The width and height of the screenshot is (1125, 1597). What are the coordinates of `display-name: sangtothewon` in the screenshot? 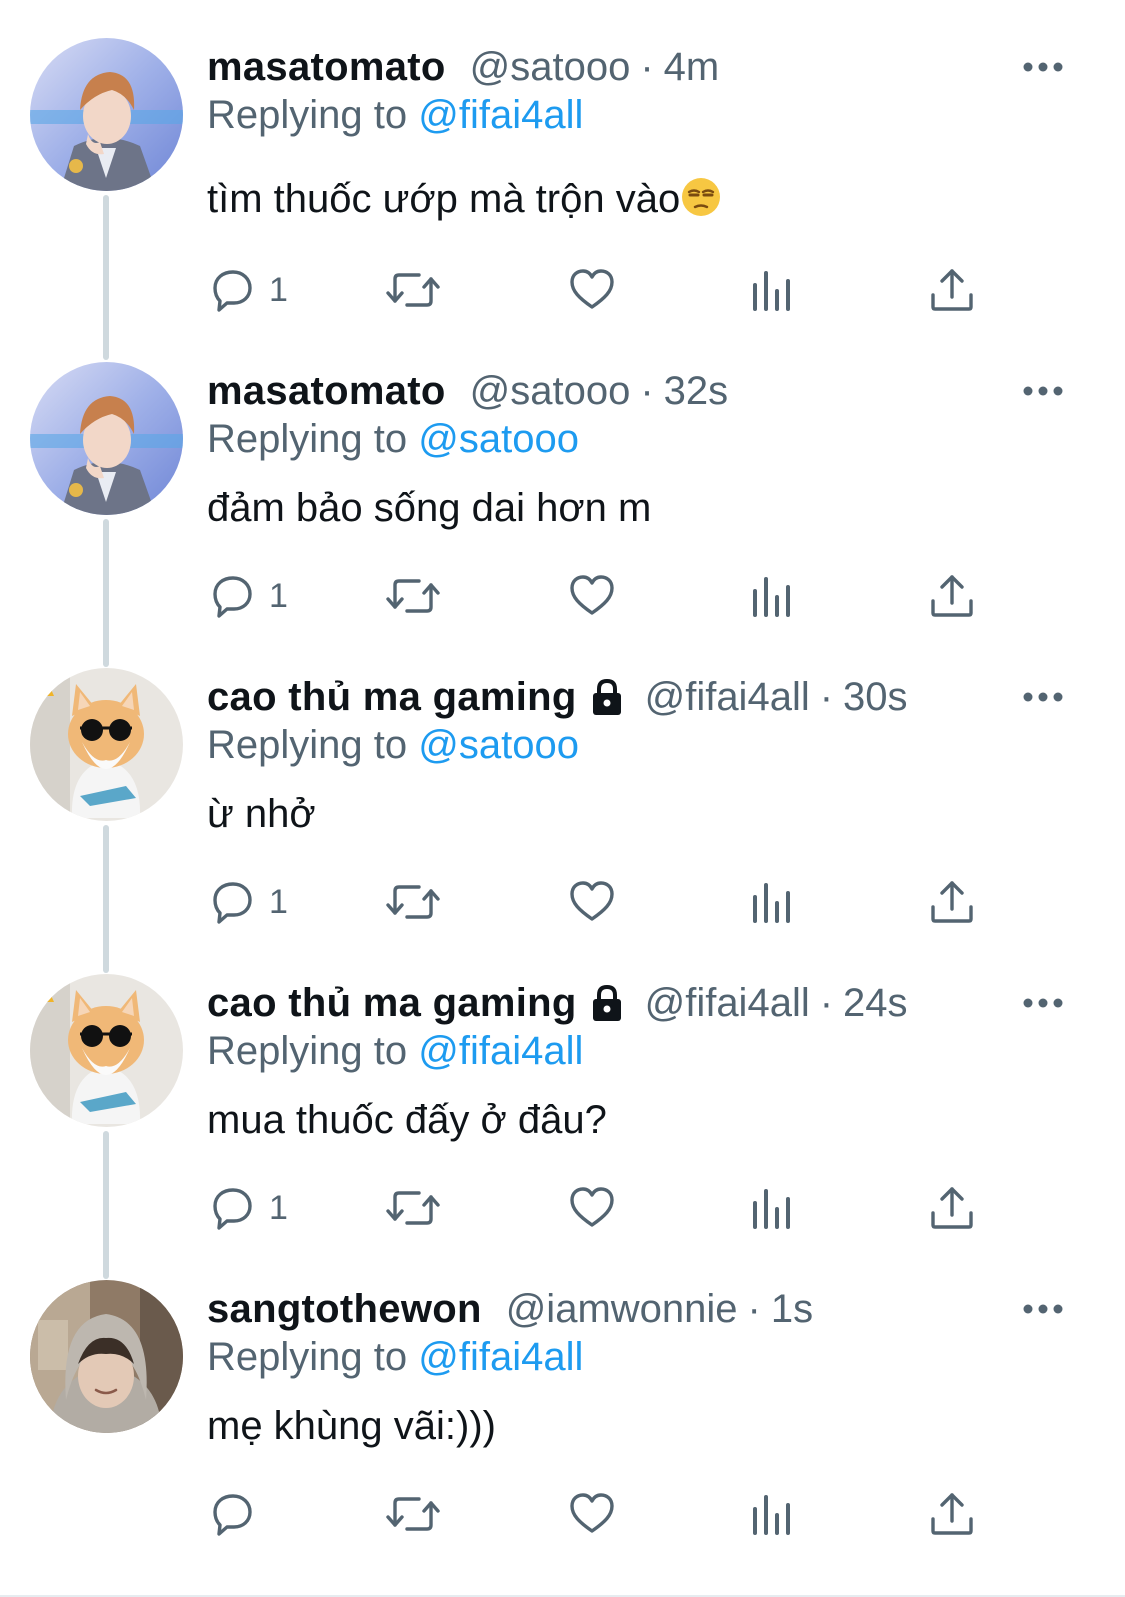 It's located at (344, 1309).